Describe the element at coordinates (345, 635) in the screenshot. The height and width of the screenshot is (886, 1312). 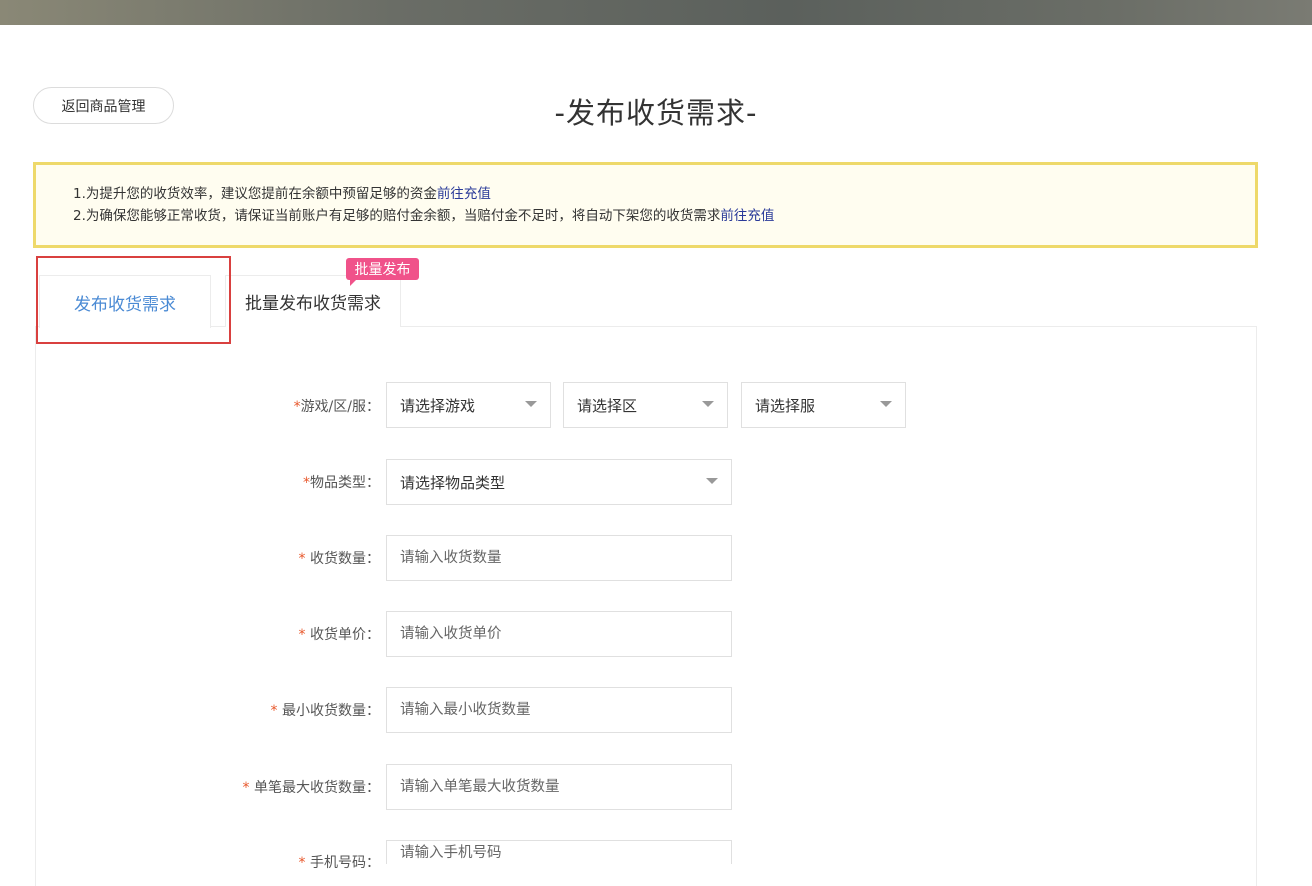
I see `unit-price-label-text: 收货单价：` at that location.